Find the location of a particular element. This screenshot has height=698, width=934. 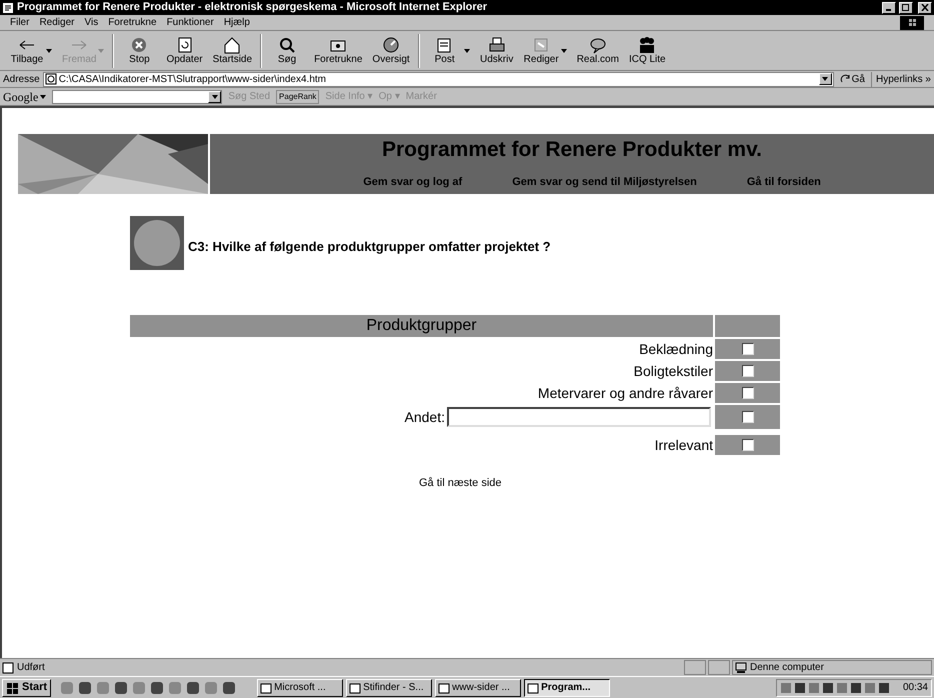

toolbar-button: Foretrukne is located at coordinates (338, 51).